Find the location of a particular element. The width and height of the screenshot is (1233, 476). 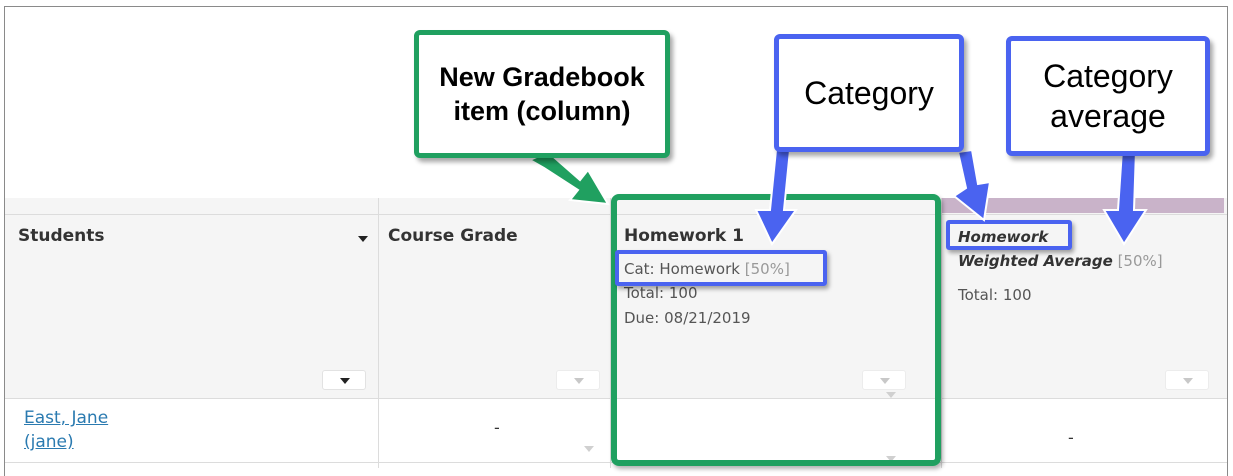

category-callout: Category is located at coordinates (869, 93).